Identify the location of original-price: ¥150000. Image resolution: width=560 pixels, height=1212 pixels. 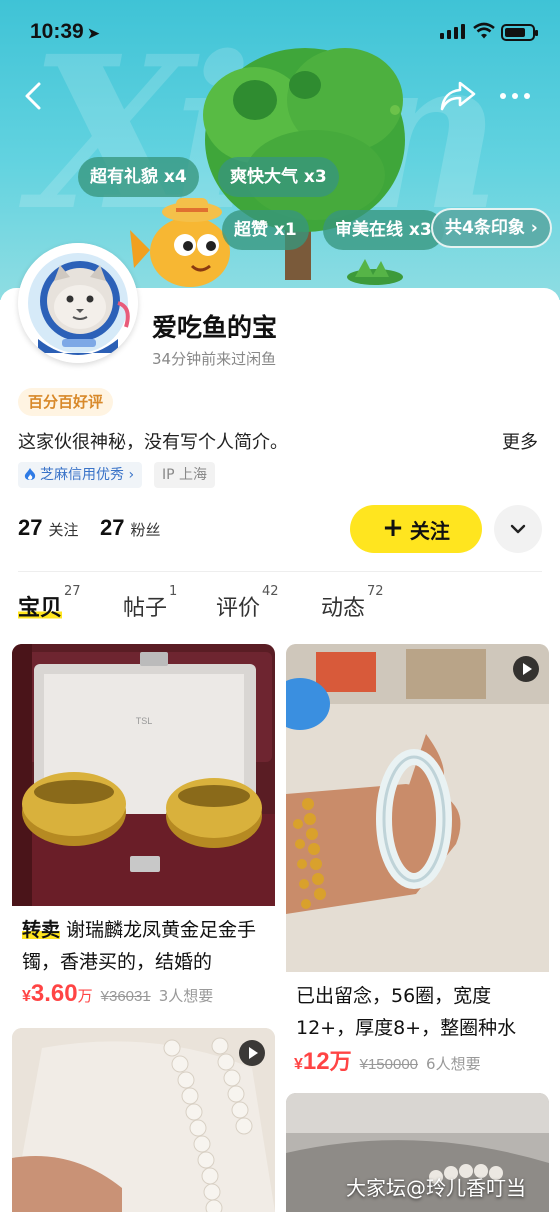
(389, 1064).